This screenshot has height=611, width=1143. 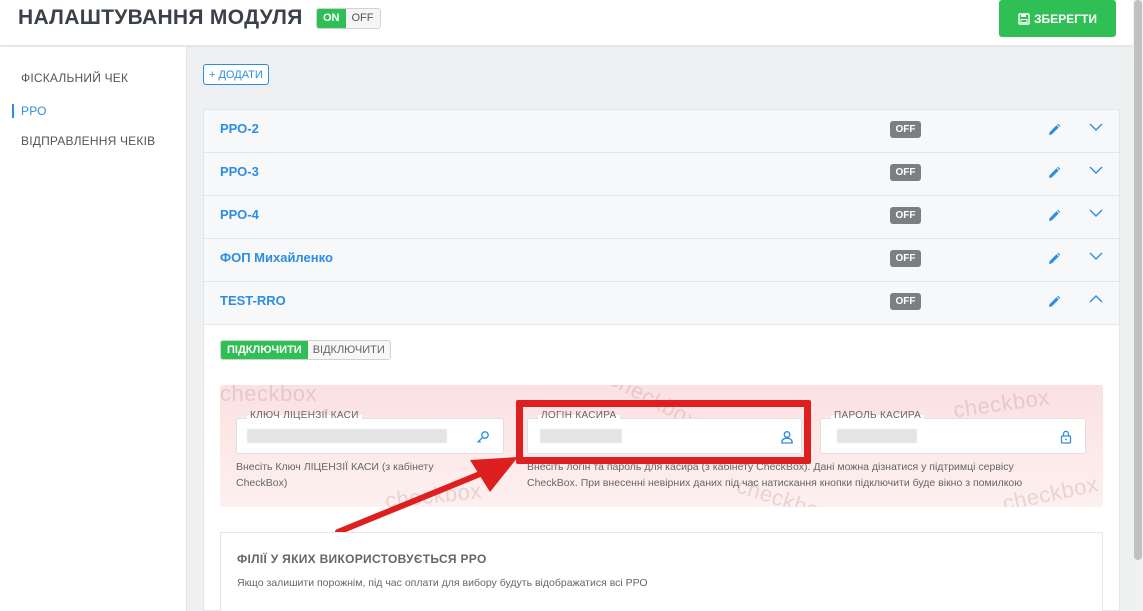 I want to click on sidebar-item-fiscal-check: ФІСКАЛЬНИЙ ЧЕК, so click(x=74, y=78).